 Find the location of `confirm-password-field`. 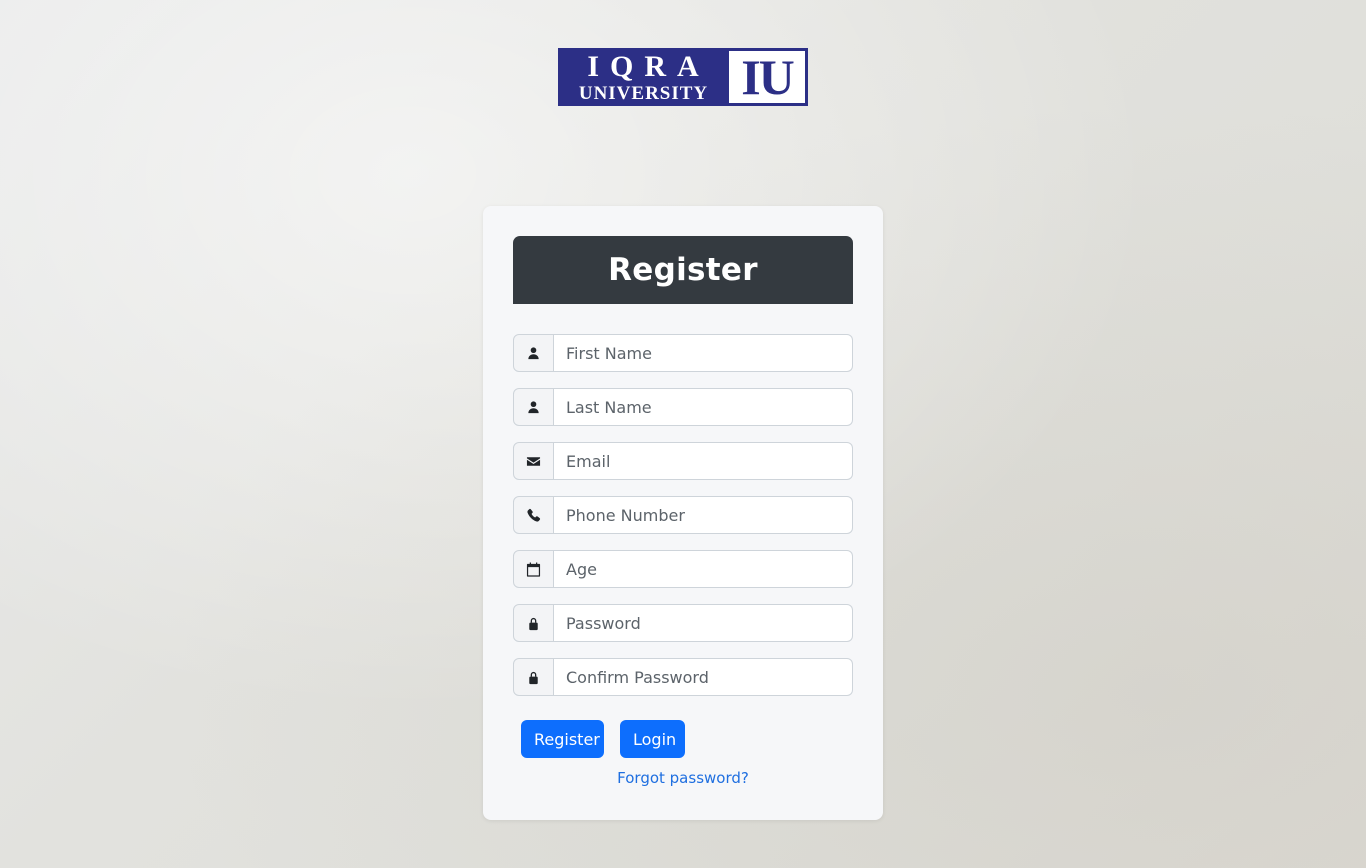

confirm-password-field is located at coordinates (683, 677).